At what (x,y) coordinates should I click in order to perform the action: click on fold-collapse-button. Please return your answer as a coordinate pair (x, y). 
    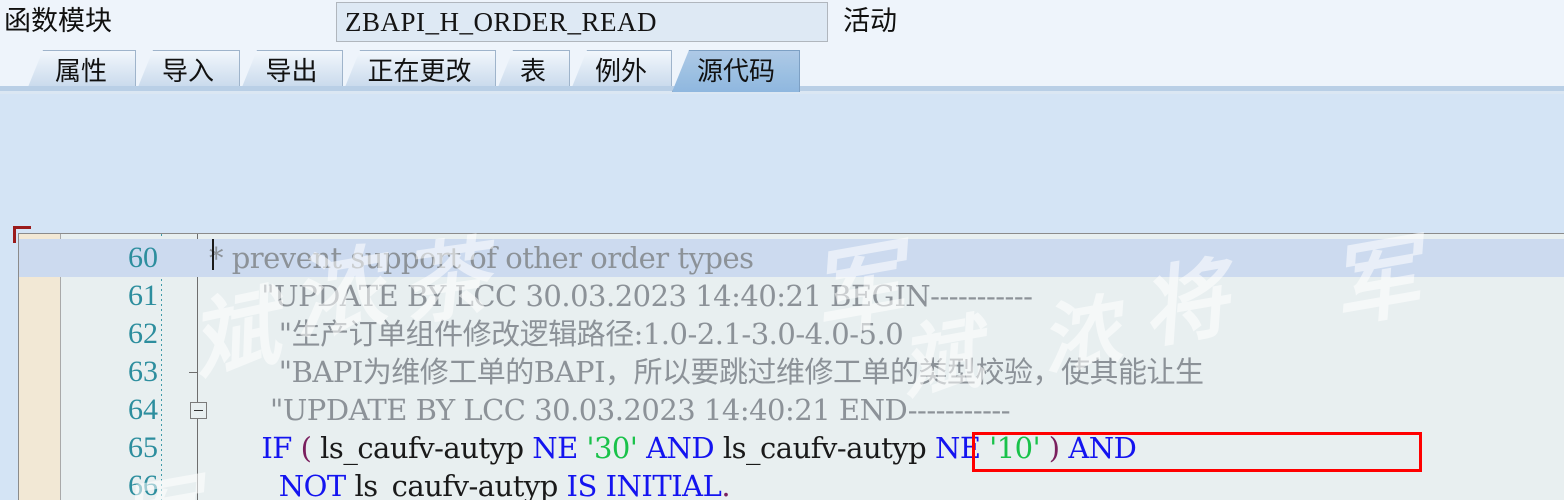
    Looking at the image, I should click on (198, 410).